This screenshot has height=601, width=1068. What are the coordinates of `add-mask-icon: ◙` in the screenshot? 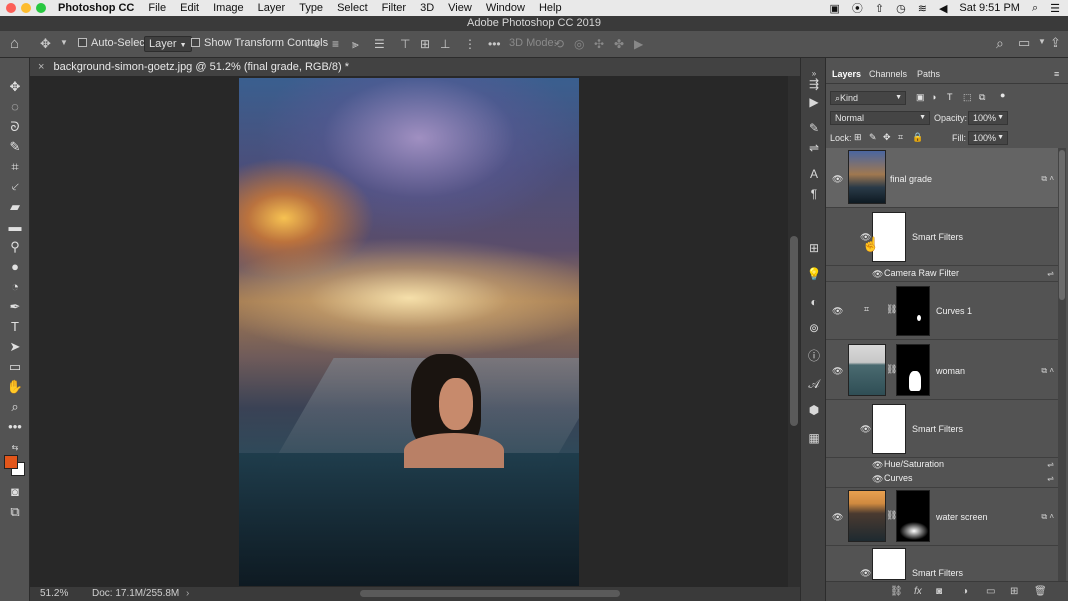 It's located at (939, 591).